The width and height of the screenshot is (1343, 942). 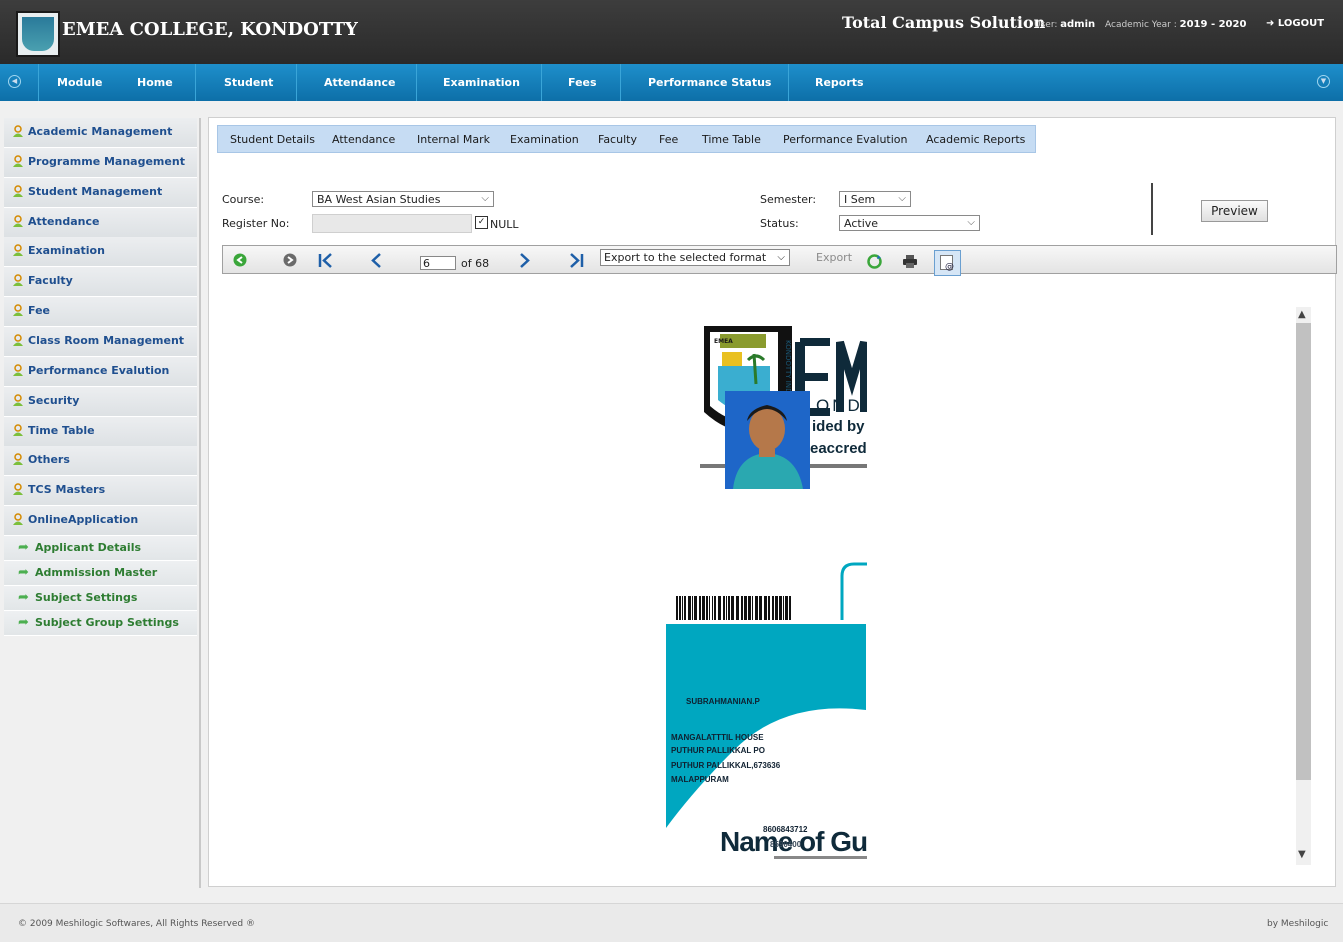 I want to click on sidebar-item-student-management: Student Management, so click(x=100, y=192).